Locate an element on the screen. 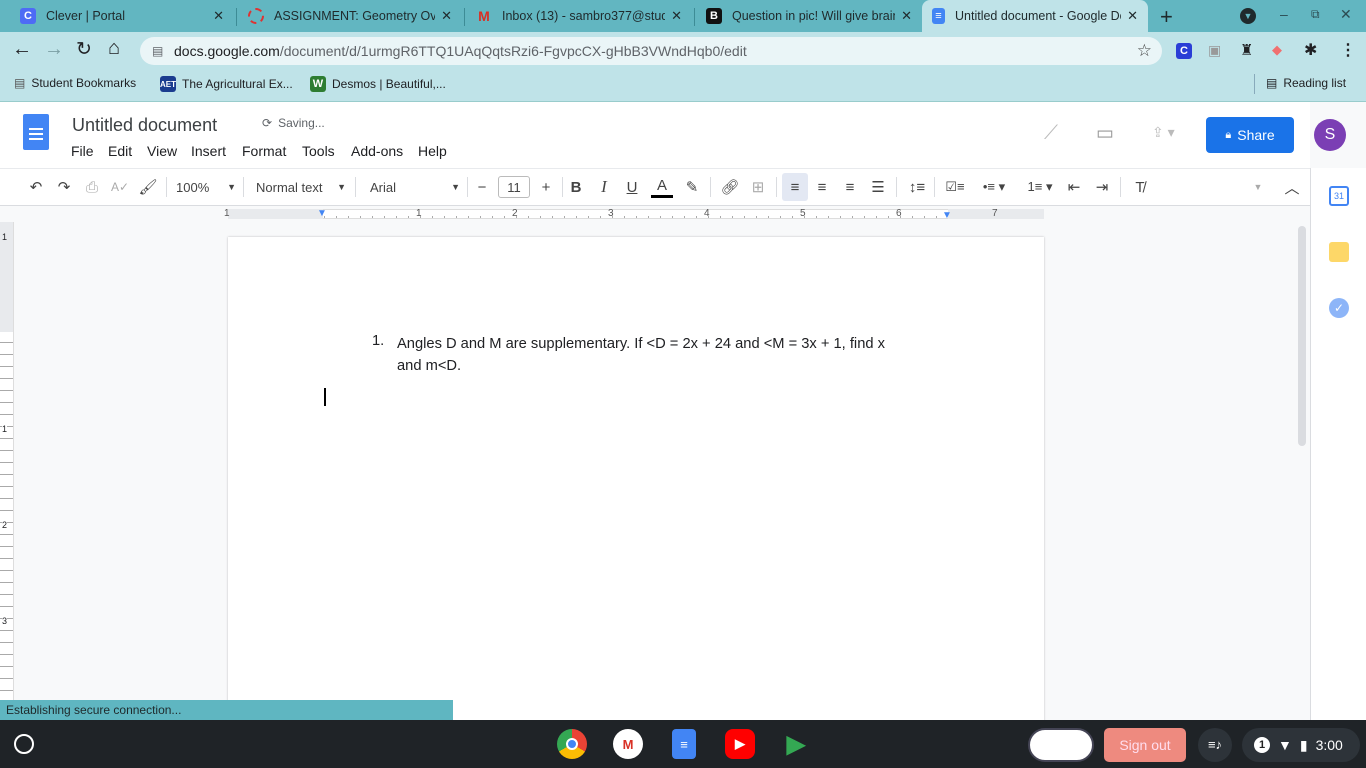  extension-icon: ♜ is located at coordinates (1246, 50).